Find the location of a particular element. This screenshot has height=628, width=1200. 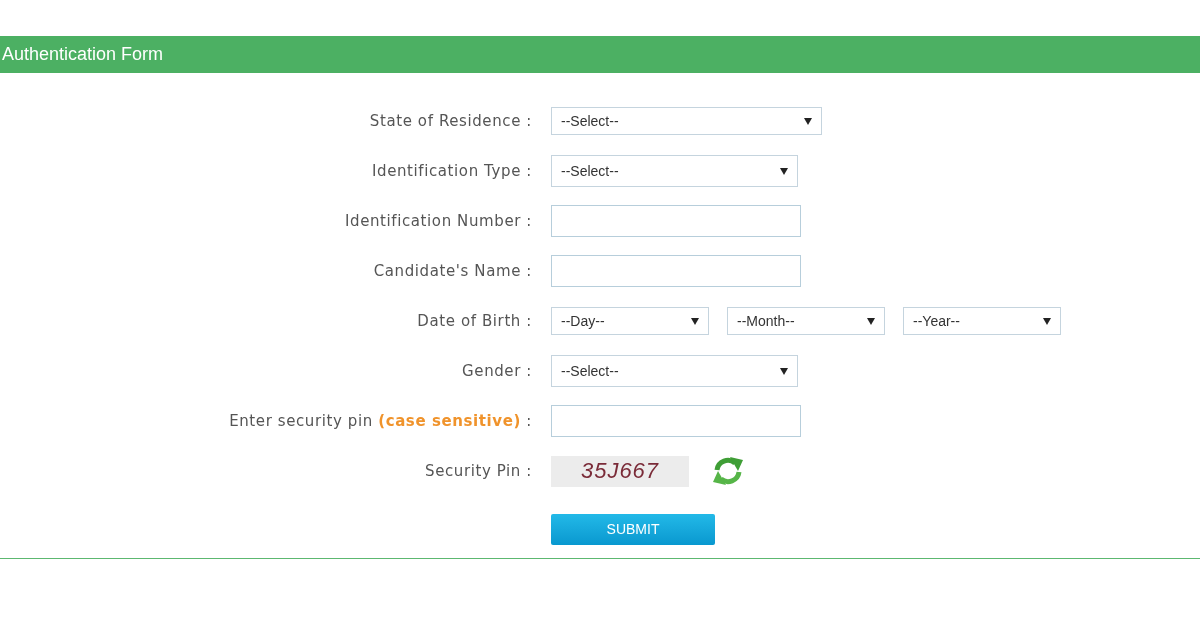

captcha-text: 35J667 is located at coordinates (620, 471).